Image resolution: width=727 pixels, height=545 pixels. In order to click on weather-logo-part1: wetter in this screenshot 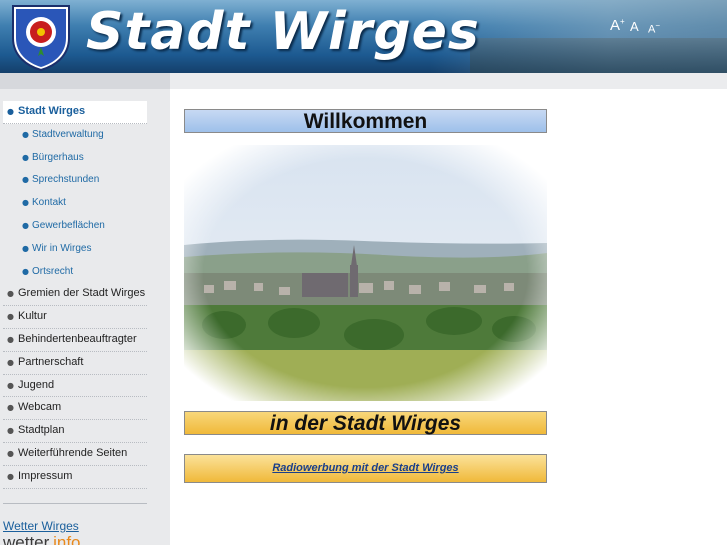, I will do `click(26, 539)`.